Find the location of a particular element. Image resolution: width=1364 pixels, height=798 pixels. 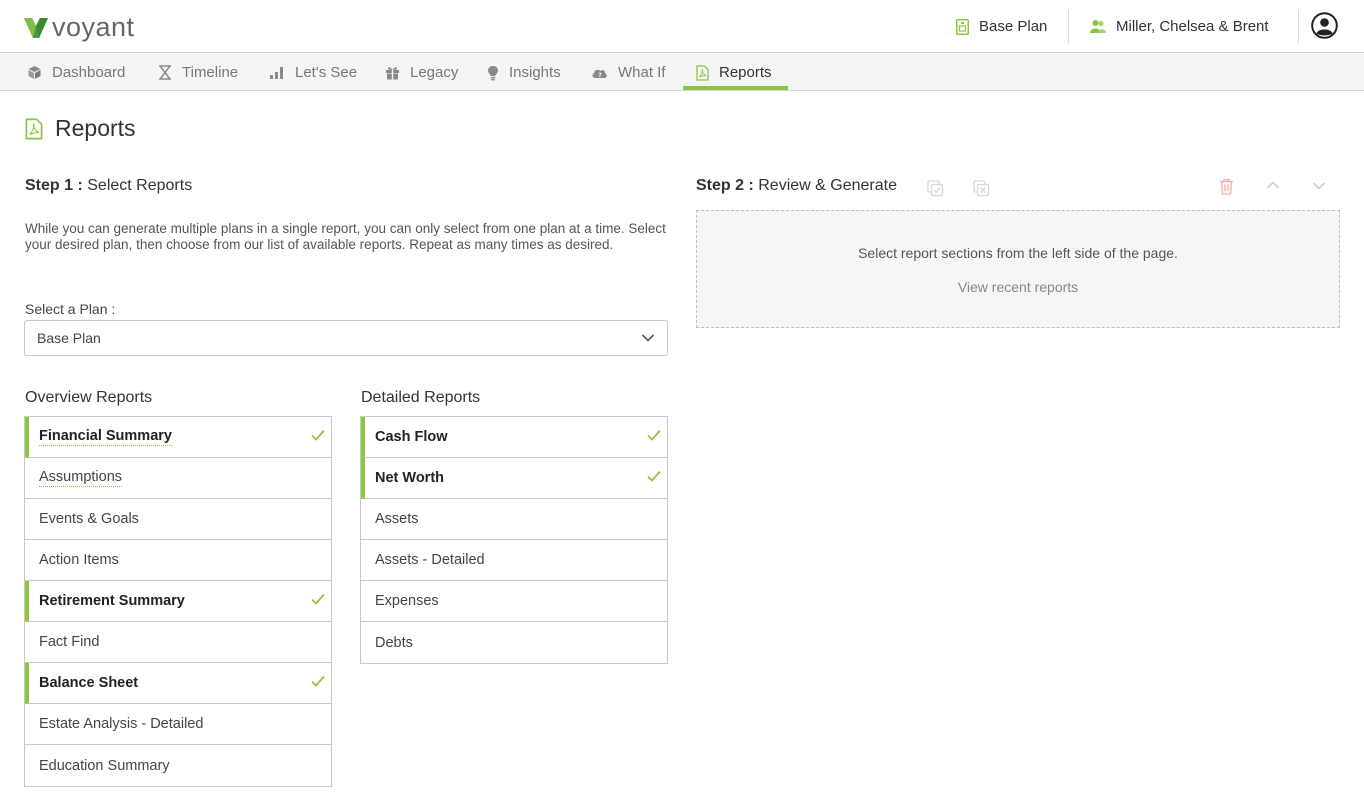

select-plan-label: Select a Plan : is located at coordinates (70, 309).